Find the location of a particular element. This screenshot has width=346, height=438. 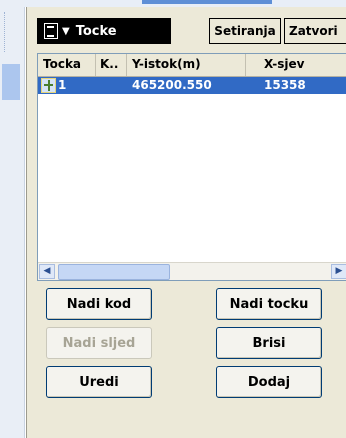

arrow-right-icon: ▶ is located at coordinates (338, 271).